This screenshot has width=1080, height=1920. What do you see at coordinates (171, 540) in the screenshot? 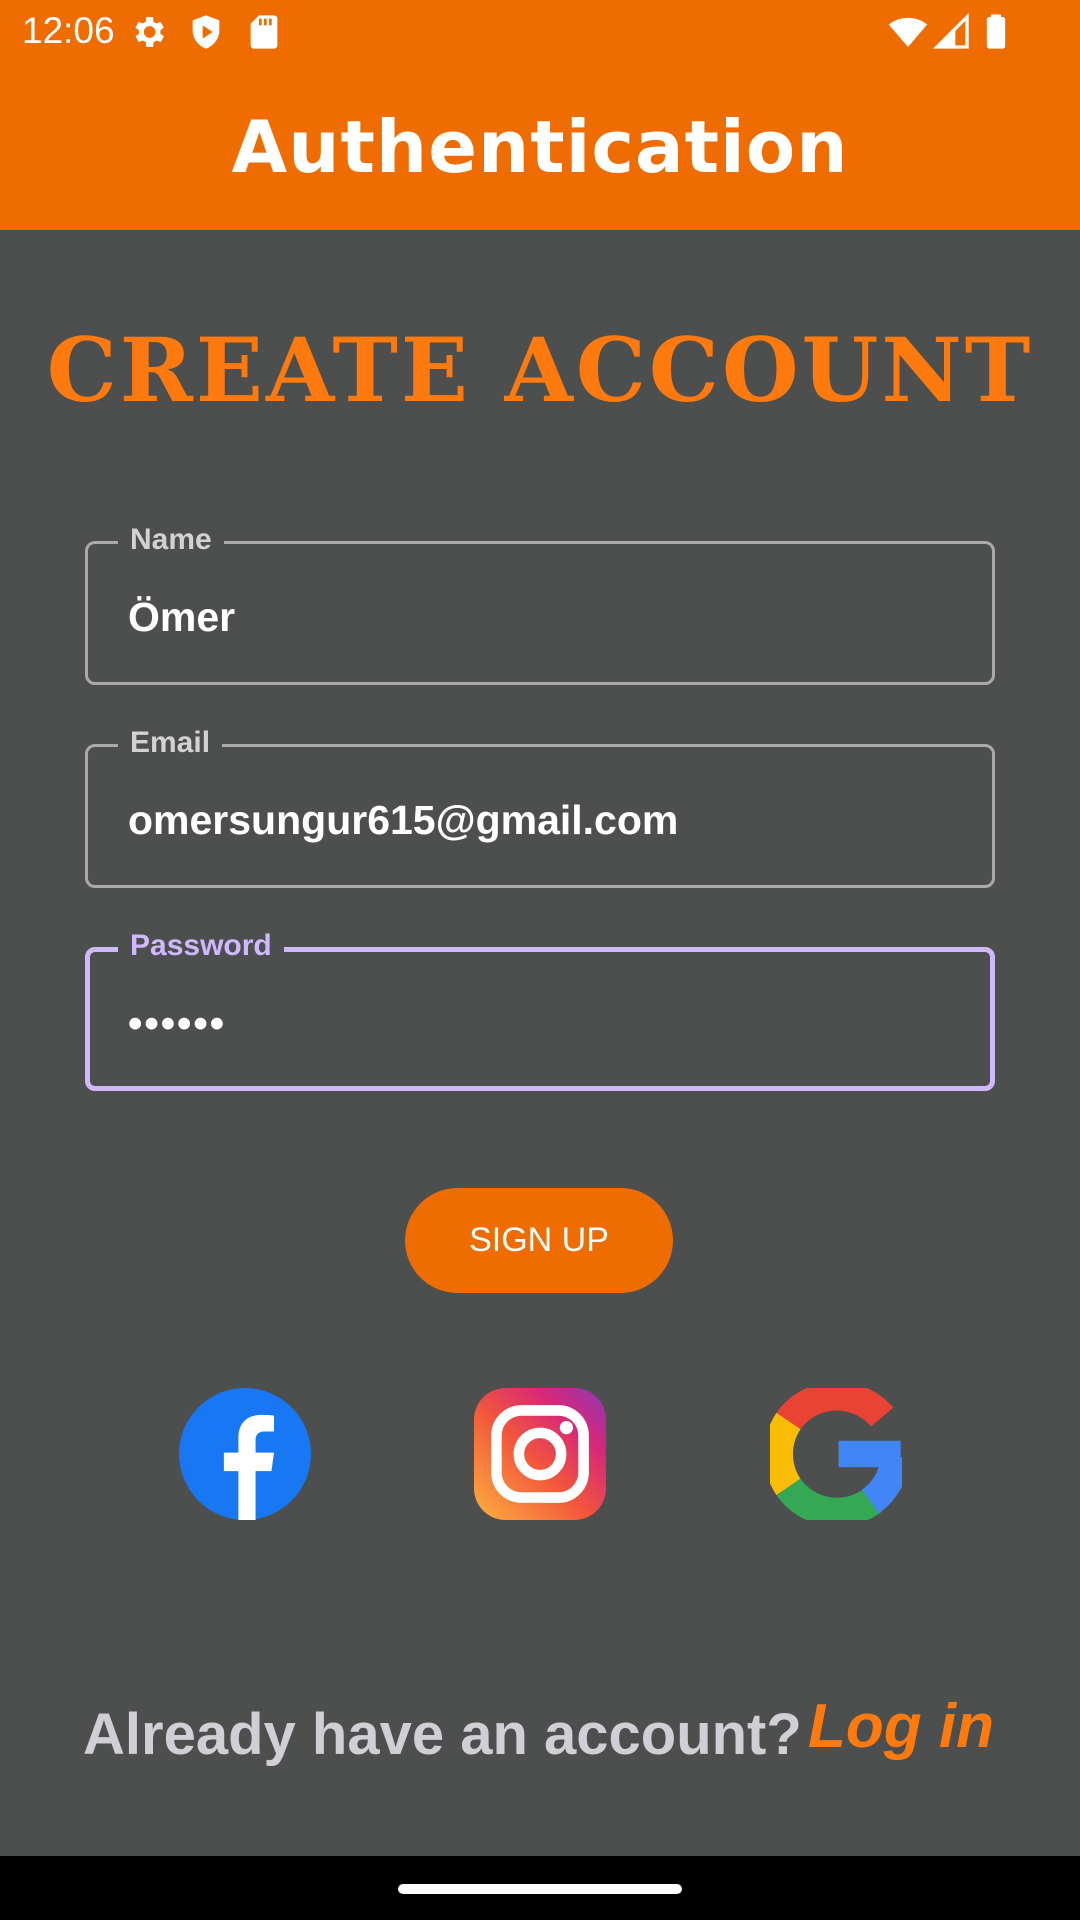
I see `name-field-label: Name` at bounding box center [171, 540].